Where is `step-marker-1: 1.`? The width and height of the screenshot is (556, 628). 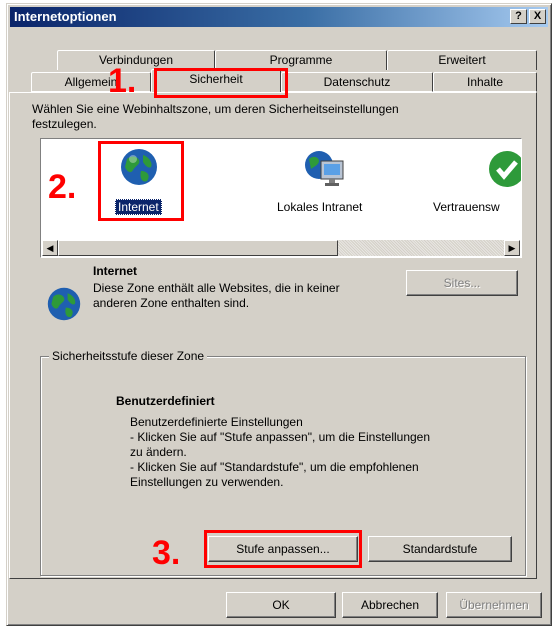 step-marker-1: 1. is located at coordinates (122, 81).